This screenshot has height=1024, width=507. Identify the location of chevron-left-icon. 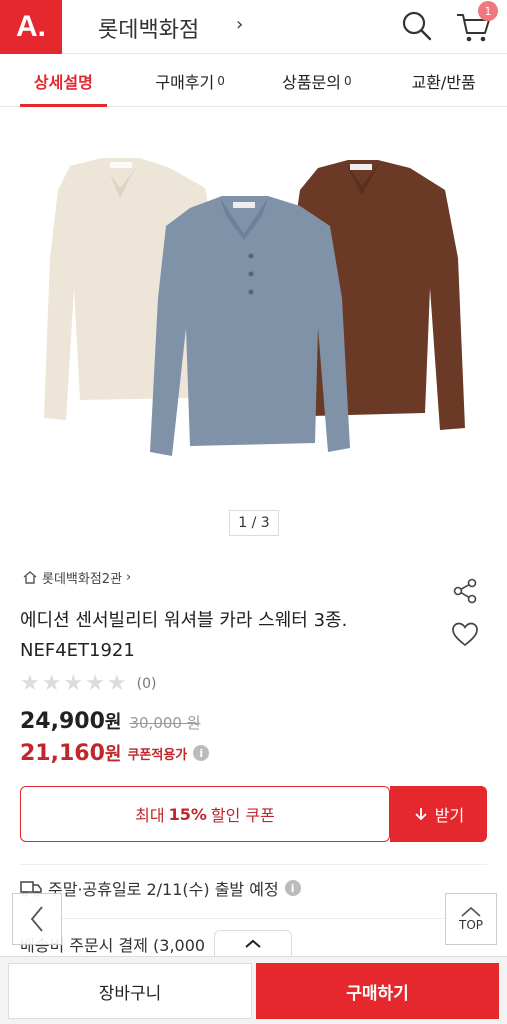
(36, 919).